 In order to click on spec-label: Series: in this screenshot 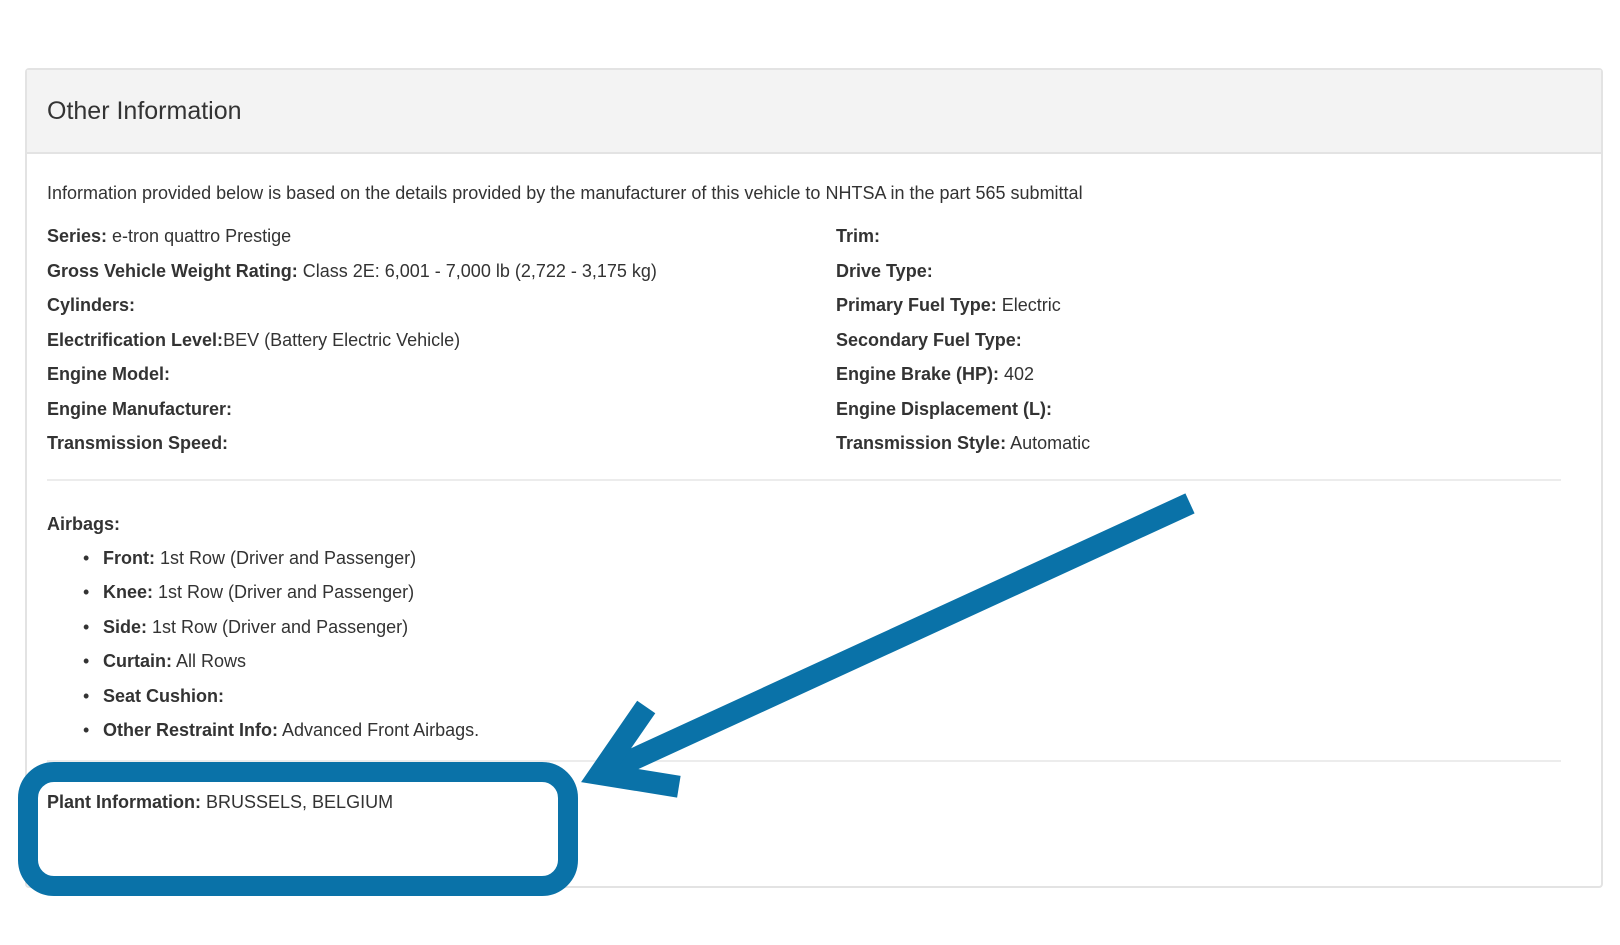, I will do `click(77, 236)`.